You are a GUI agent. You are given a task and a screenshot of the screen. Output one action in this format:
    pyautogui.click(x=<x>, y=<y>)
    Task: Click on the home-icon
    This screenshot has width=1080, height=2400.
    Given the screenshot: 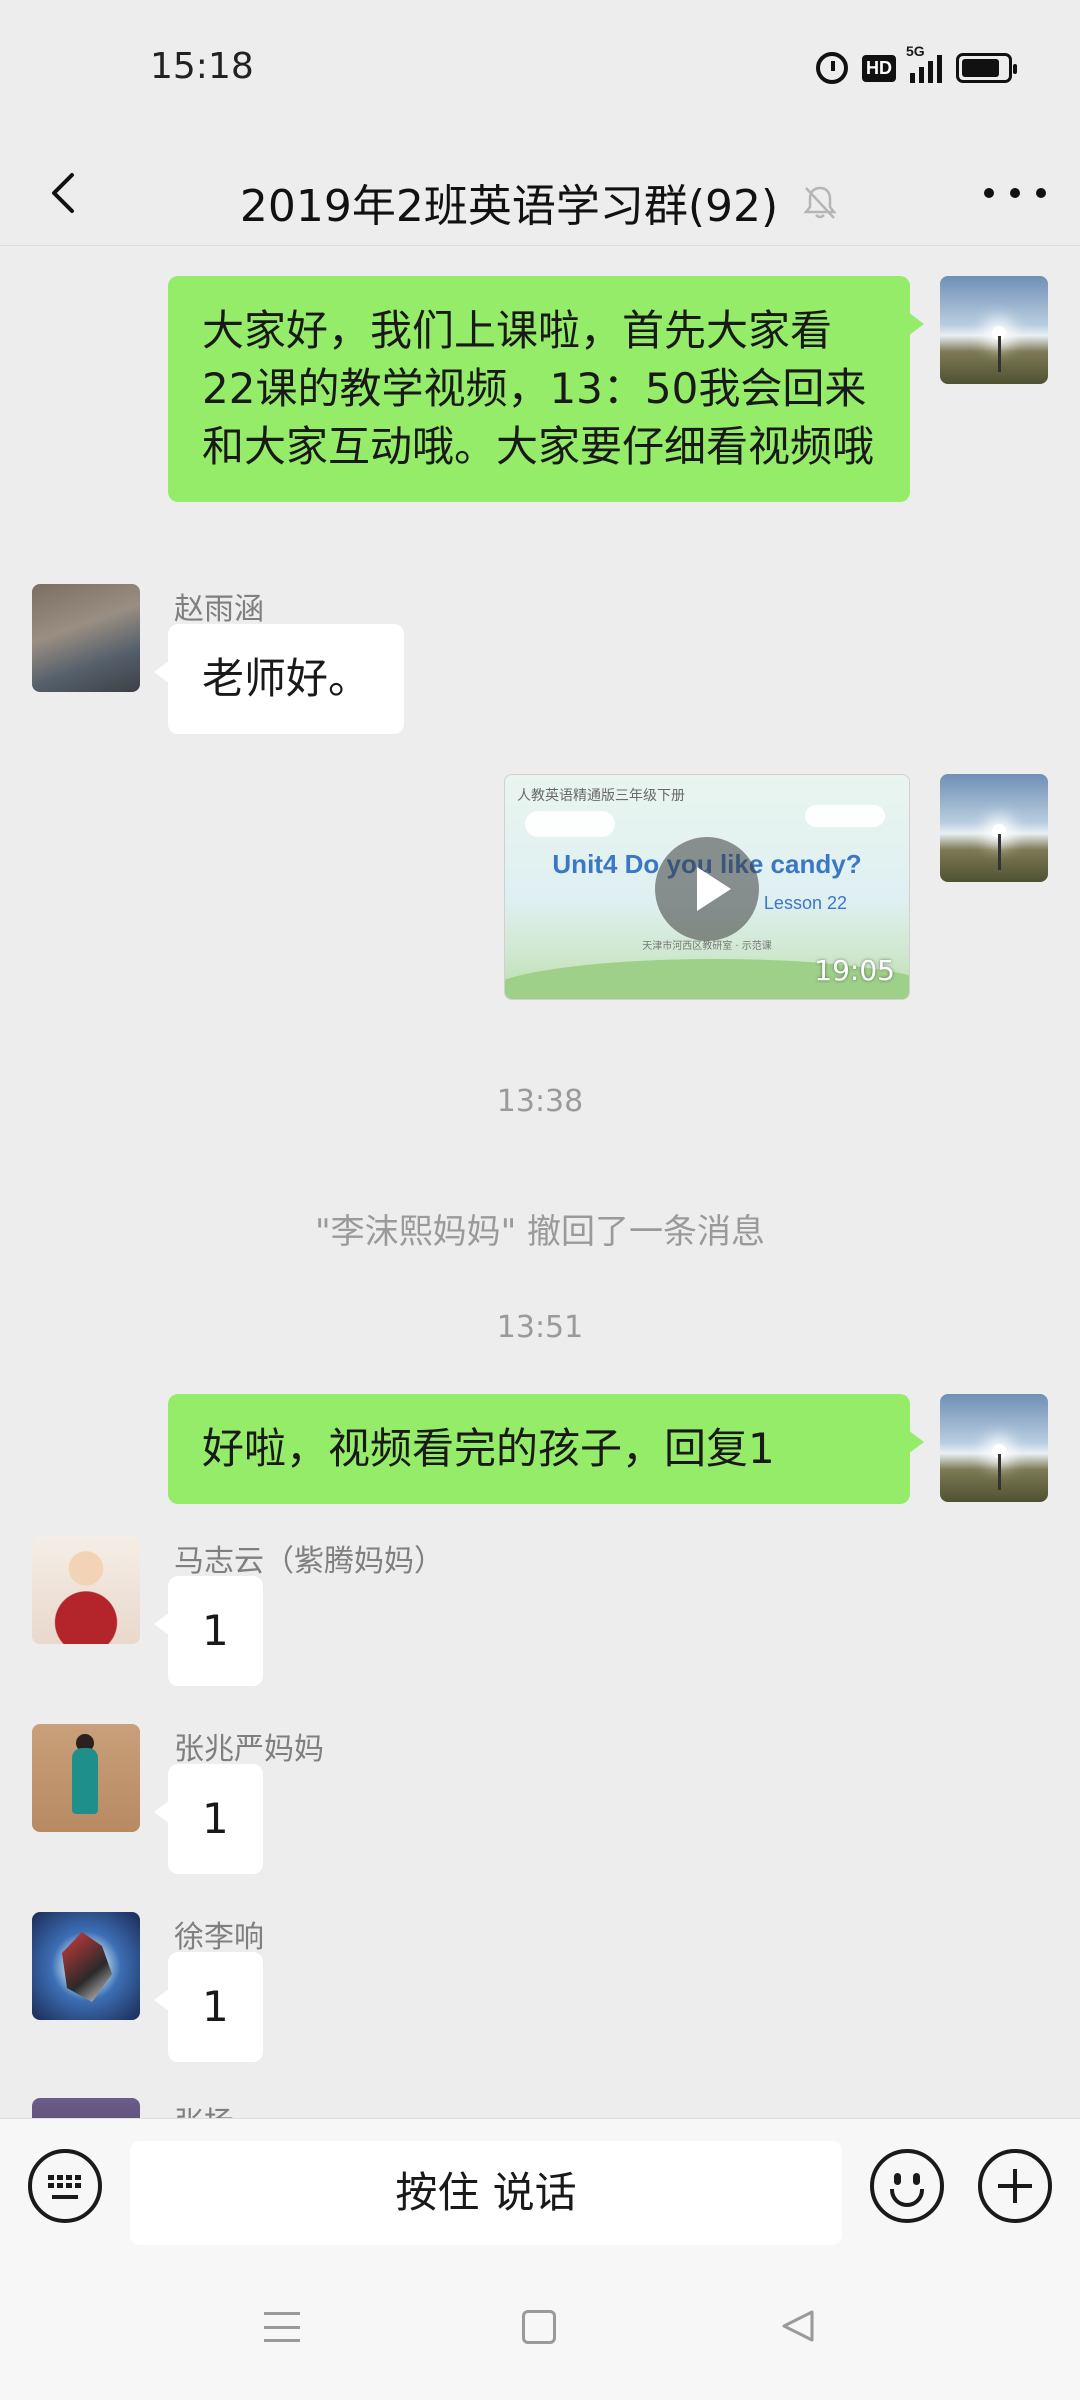 What is the action you would take?
    pyautogui.click(x=539, y=2327)
    